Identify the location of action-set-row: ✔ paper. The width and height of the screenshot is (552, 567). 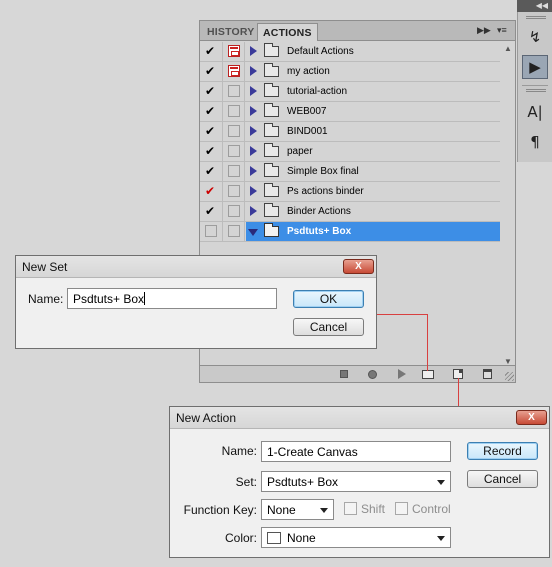
(350, 152).